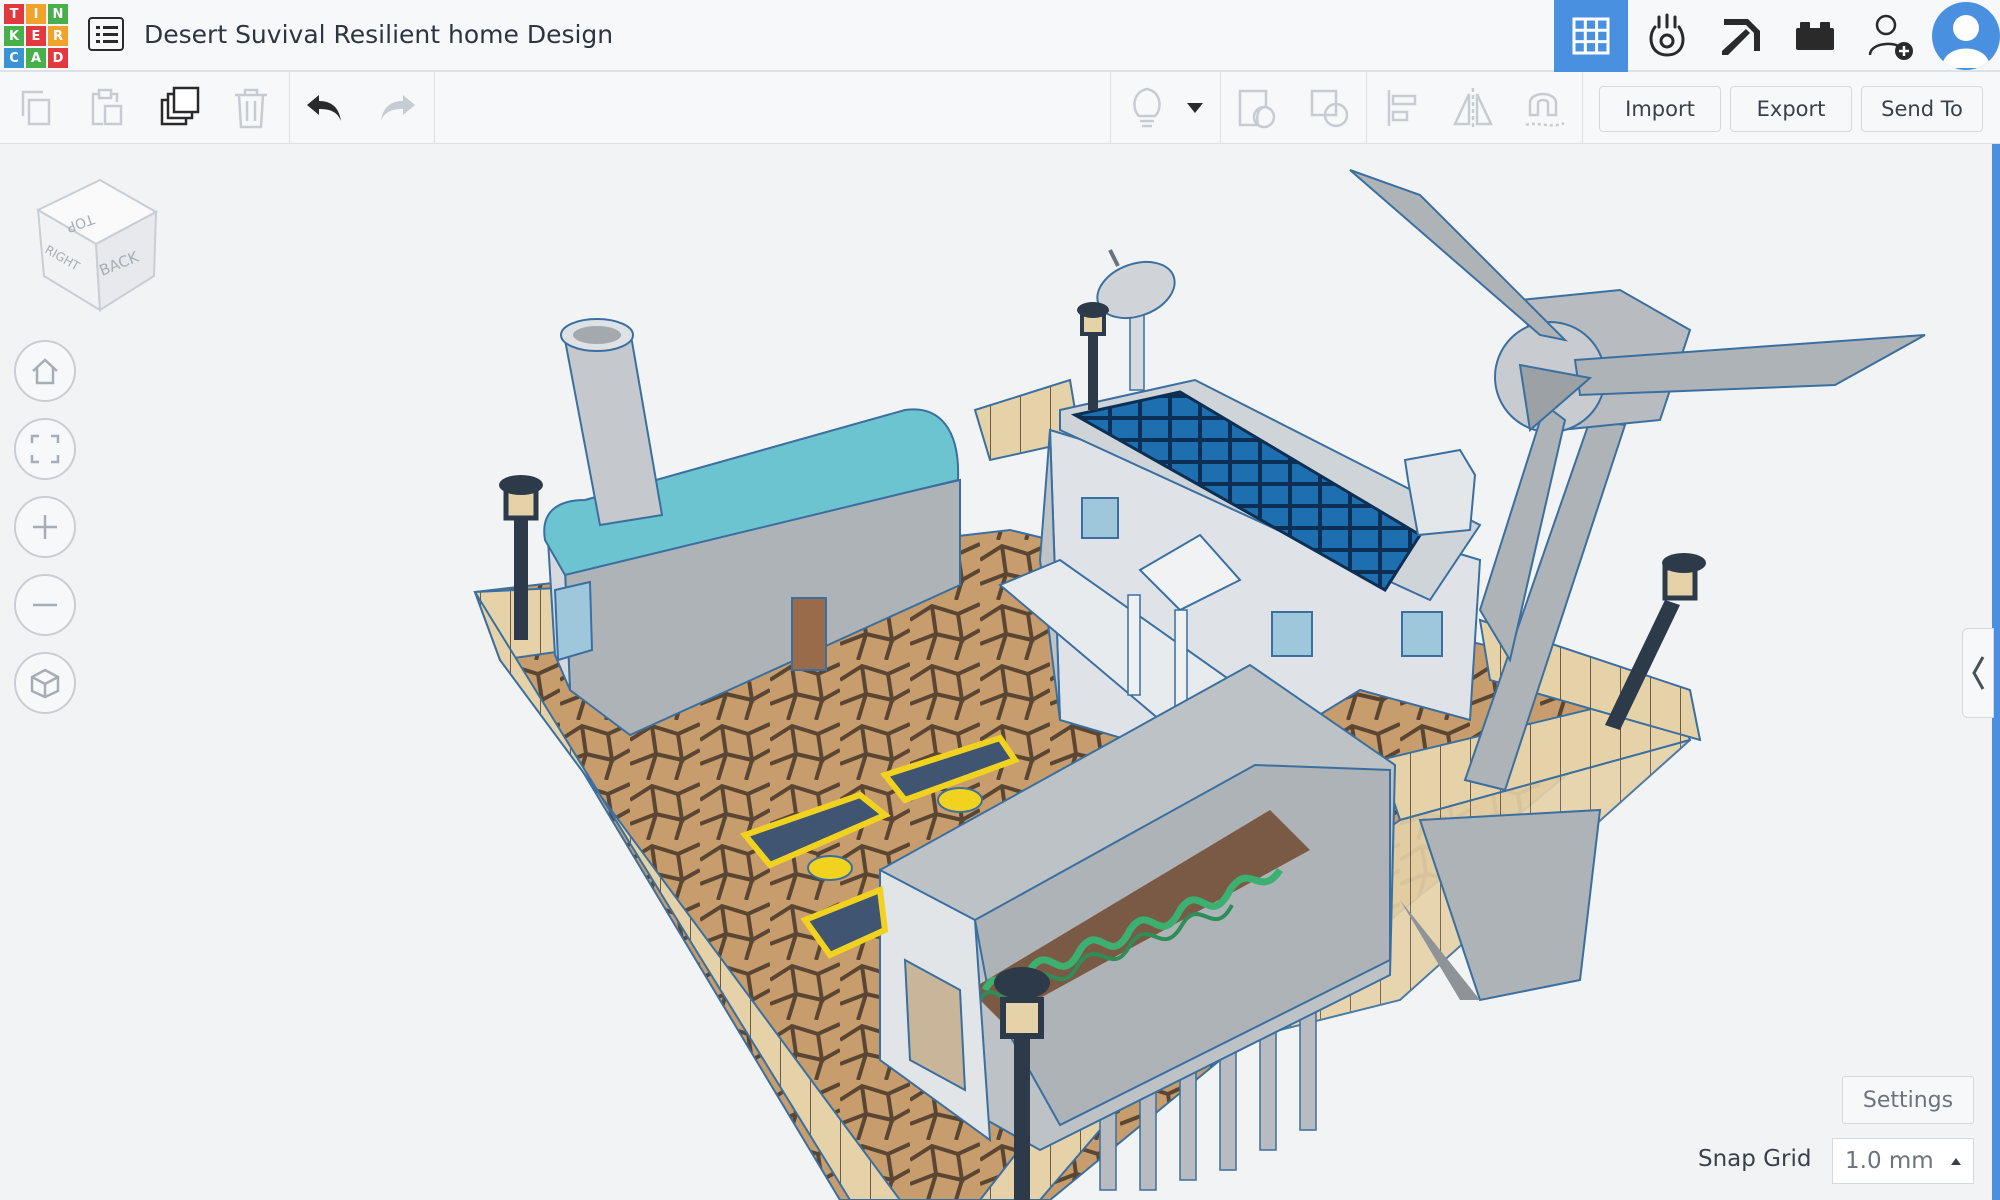 The width and height of the screenshot is (2000, 1200). Describe the element at coordinates (35, 108) in the screenshot. I see `copy-icon` at that location.